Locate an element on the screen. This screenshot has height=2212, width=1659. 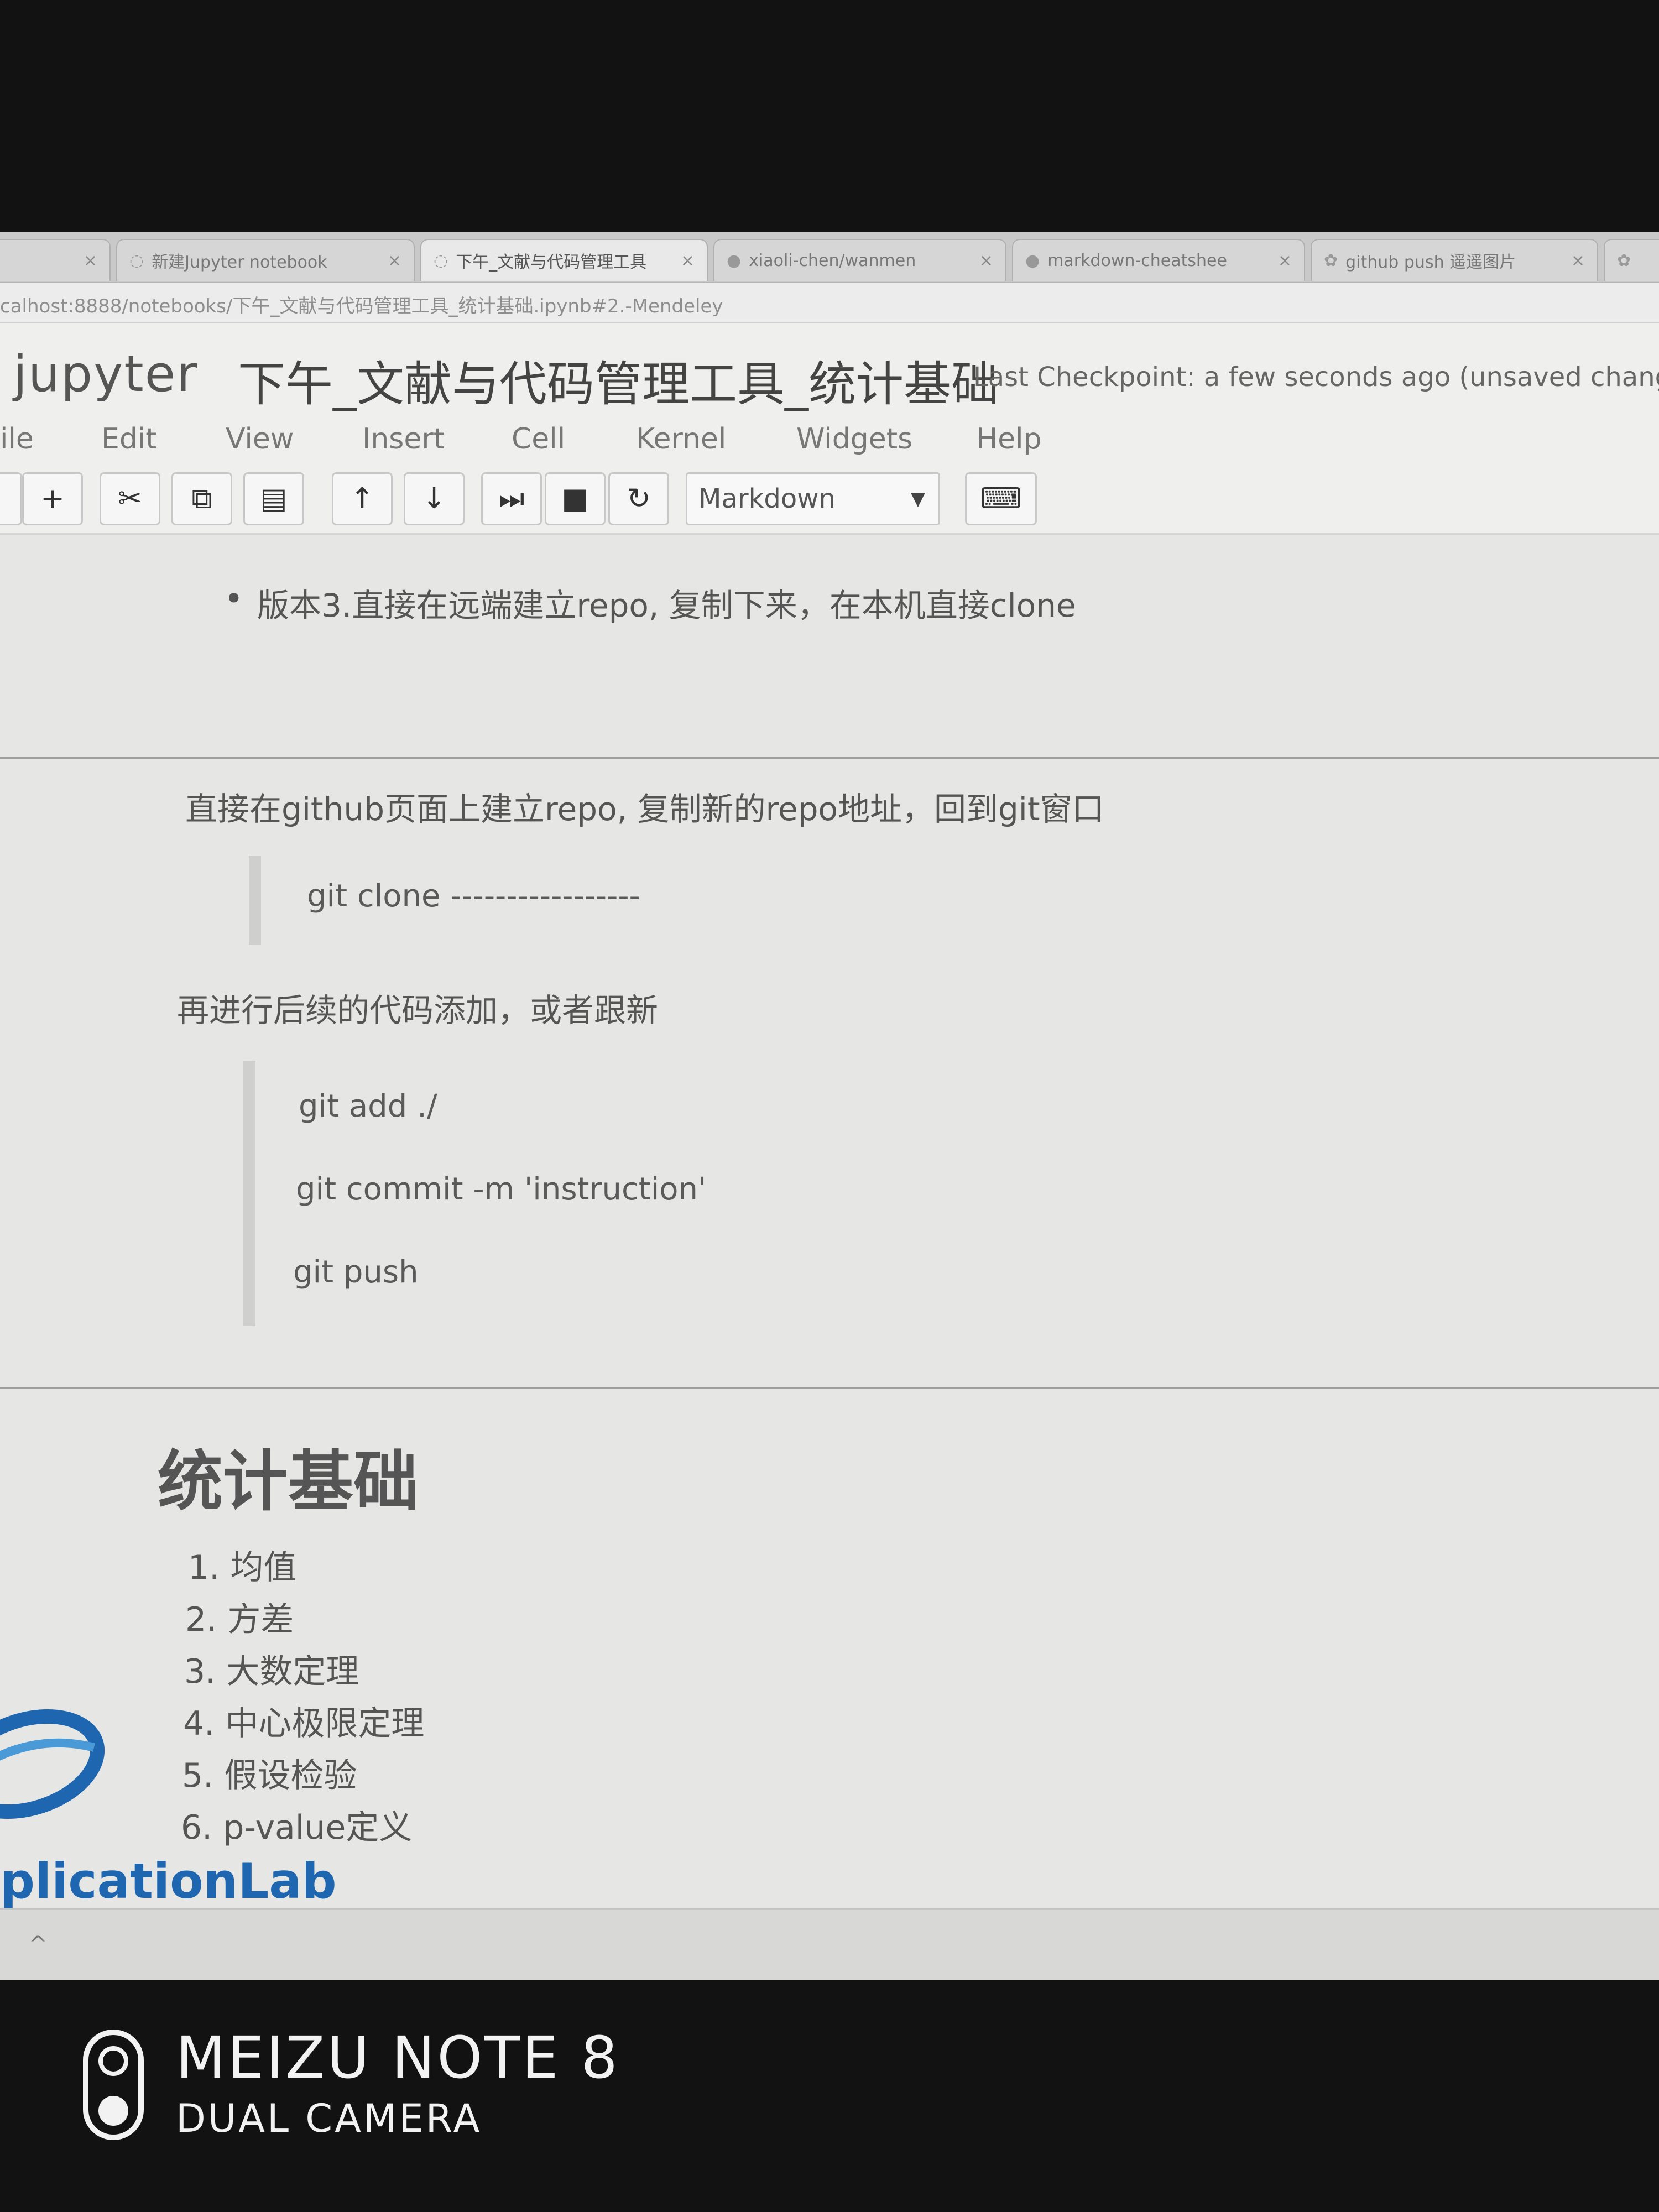
notebook-title: 下午_文献与代码管理工具_统计基础 is located at coordinates (619, 379).